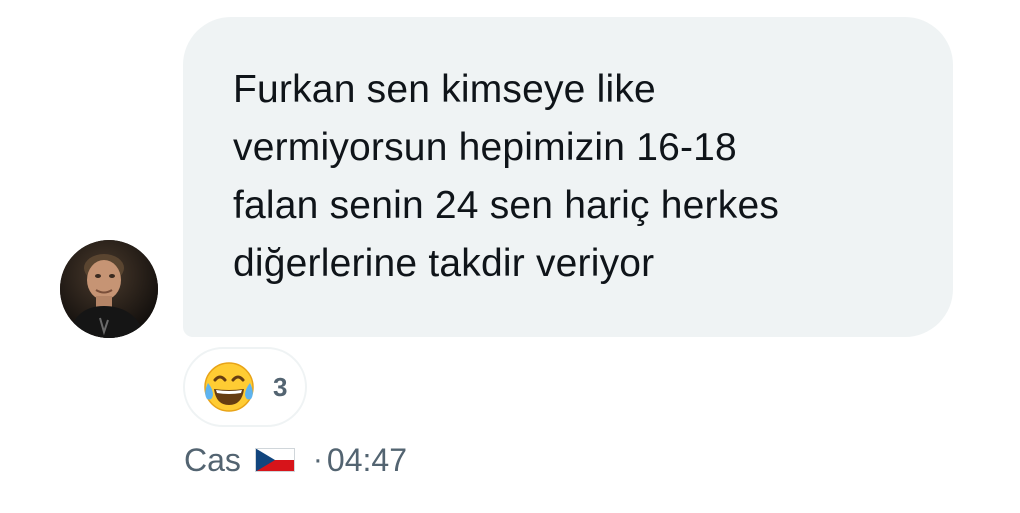 This screenshot has height=513, width=1020. Describe the element at coordinates (485, 147) in the screenshot. I see `message-text-line: vermiyorsun hepimizin 16-18` at that location.